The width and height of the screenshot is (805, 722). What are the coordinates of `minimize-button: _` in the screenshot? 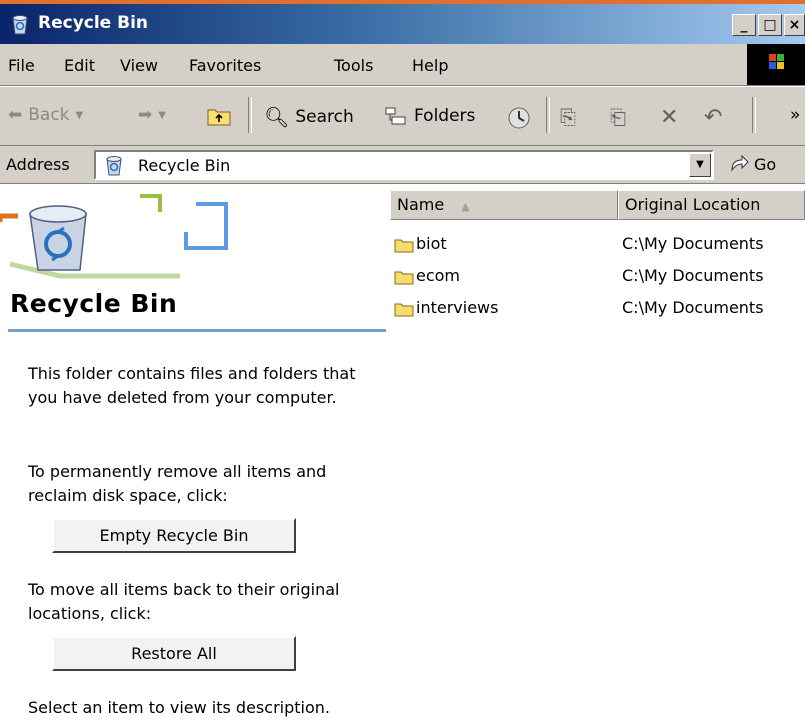 It's located at (744, 25).